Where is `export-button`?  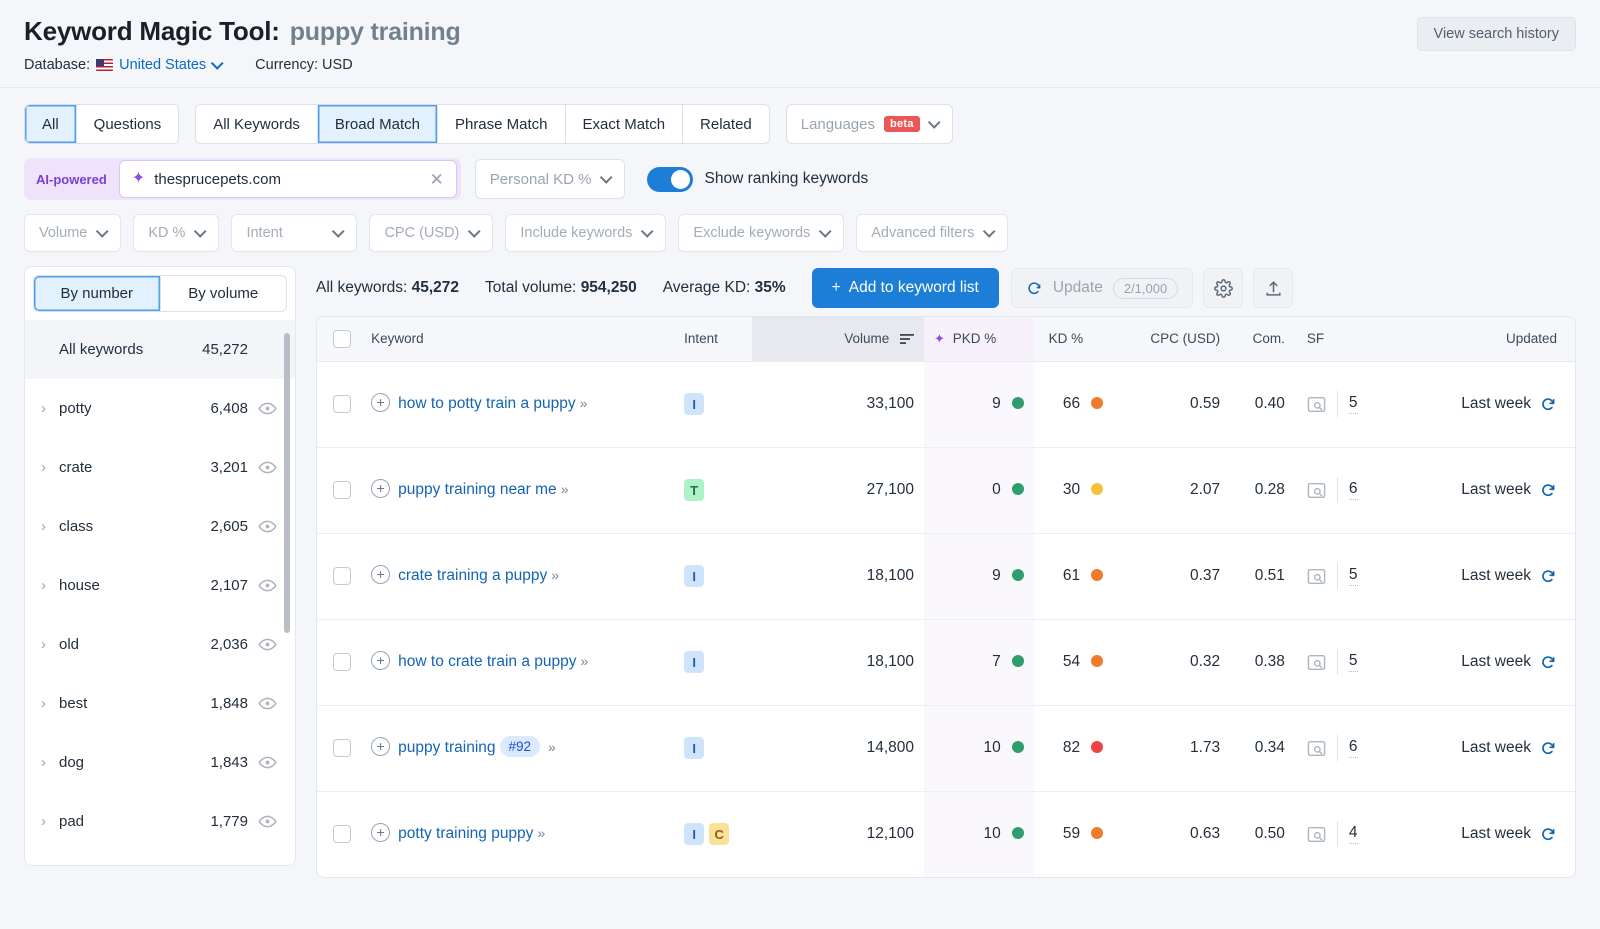 export-button is located at coordinates (1273, 288).